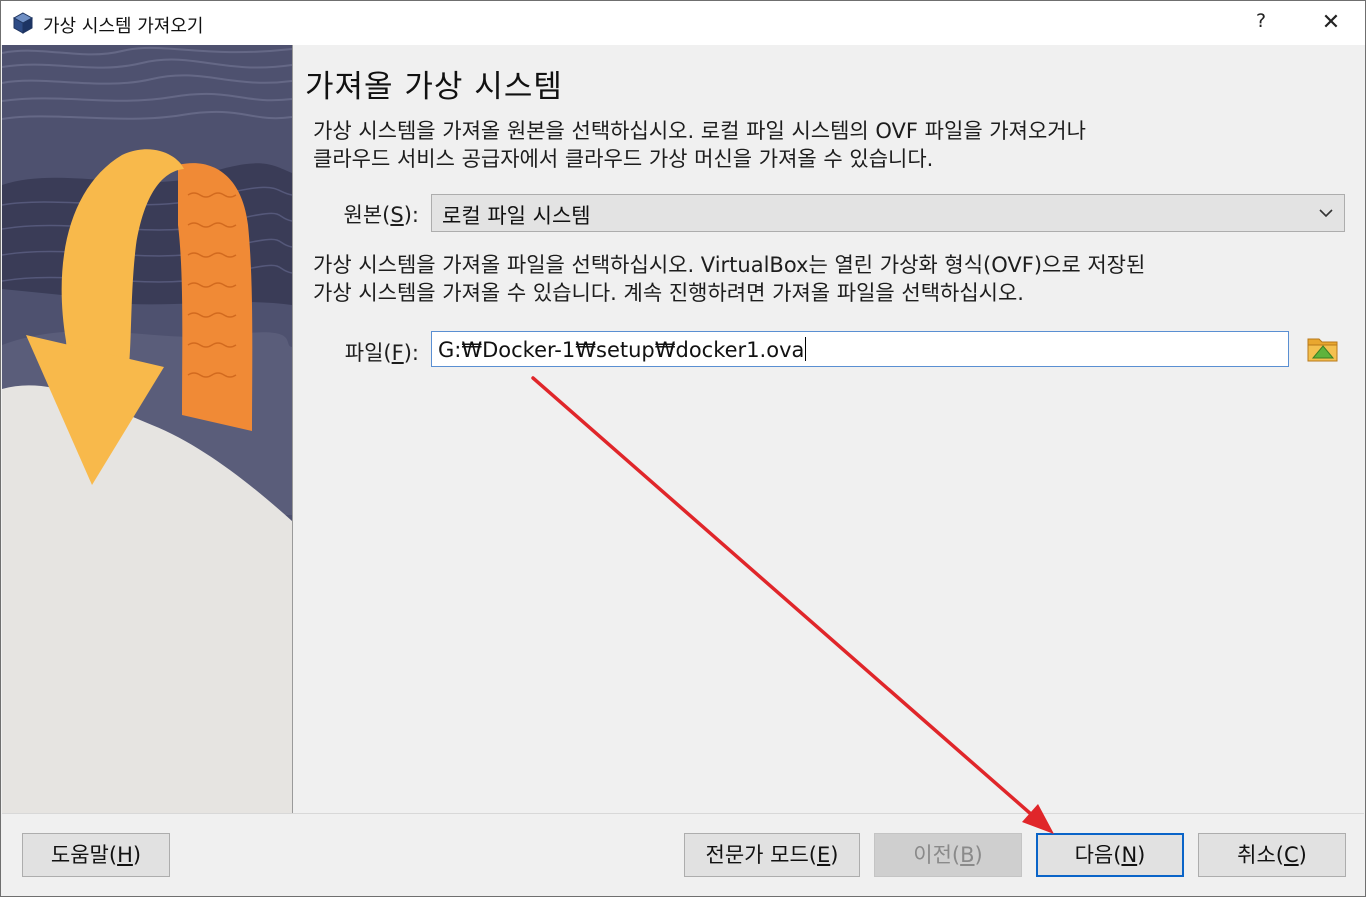 This screenshot has height=897, width=1366. Describe the element at coordinates (806, 349) in the screenshot. I see `text-caret` at that location.